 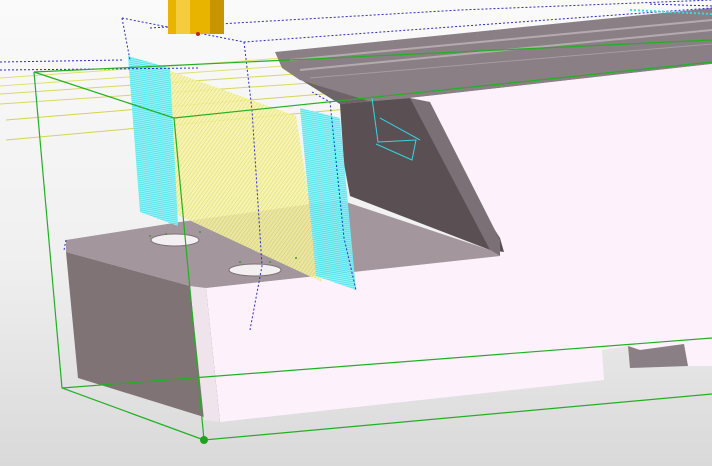 What do you see at coordinates (204, 440) in the screenshot?
I see `origin-marker` at bounding box center [204, 440].